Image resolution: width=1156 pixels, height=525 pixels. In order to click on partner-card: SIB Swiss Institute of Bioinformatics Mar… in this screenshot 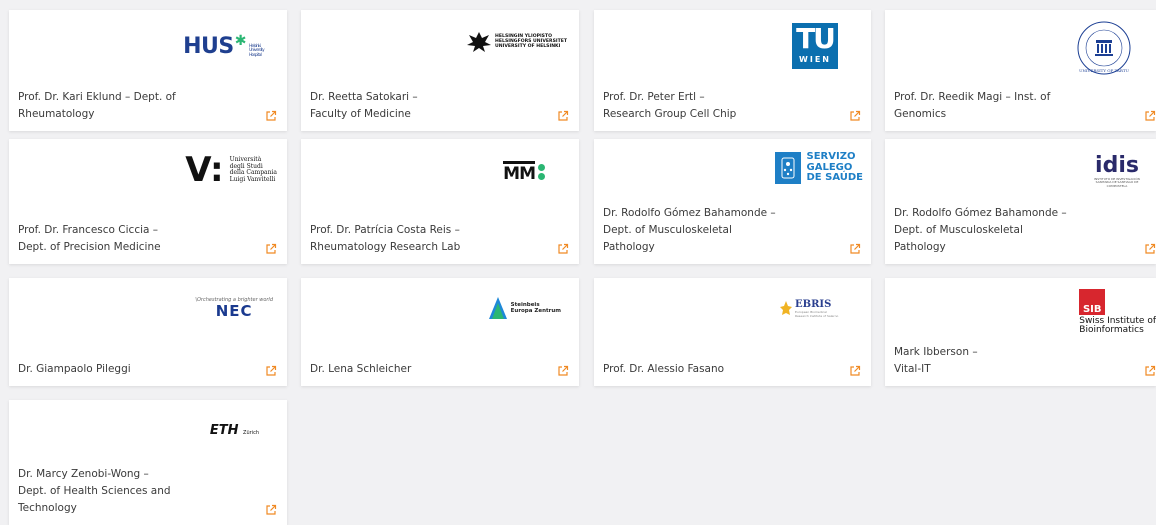, I will do `click(1020, 332)`.